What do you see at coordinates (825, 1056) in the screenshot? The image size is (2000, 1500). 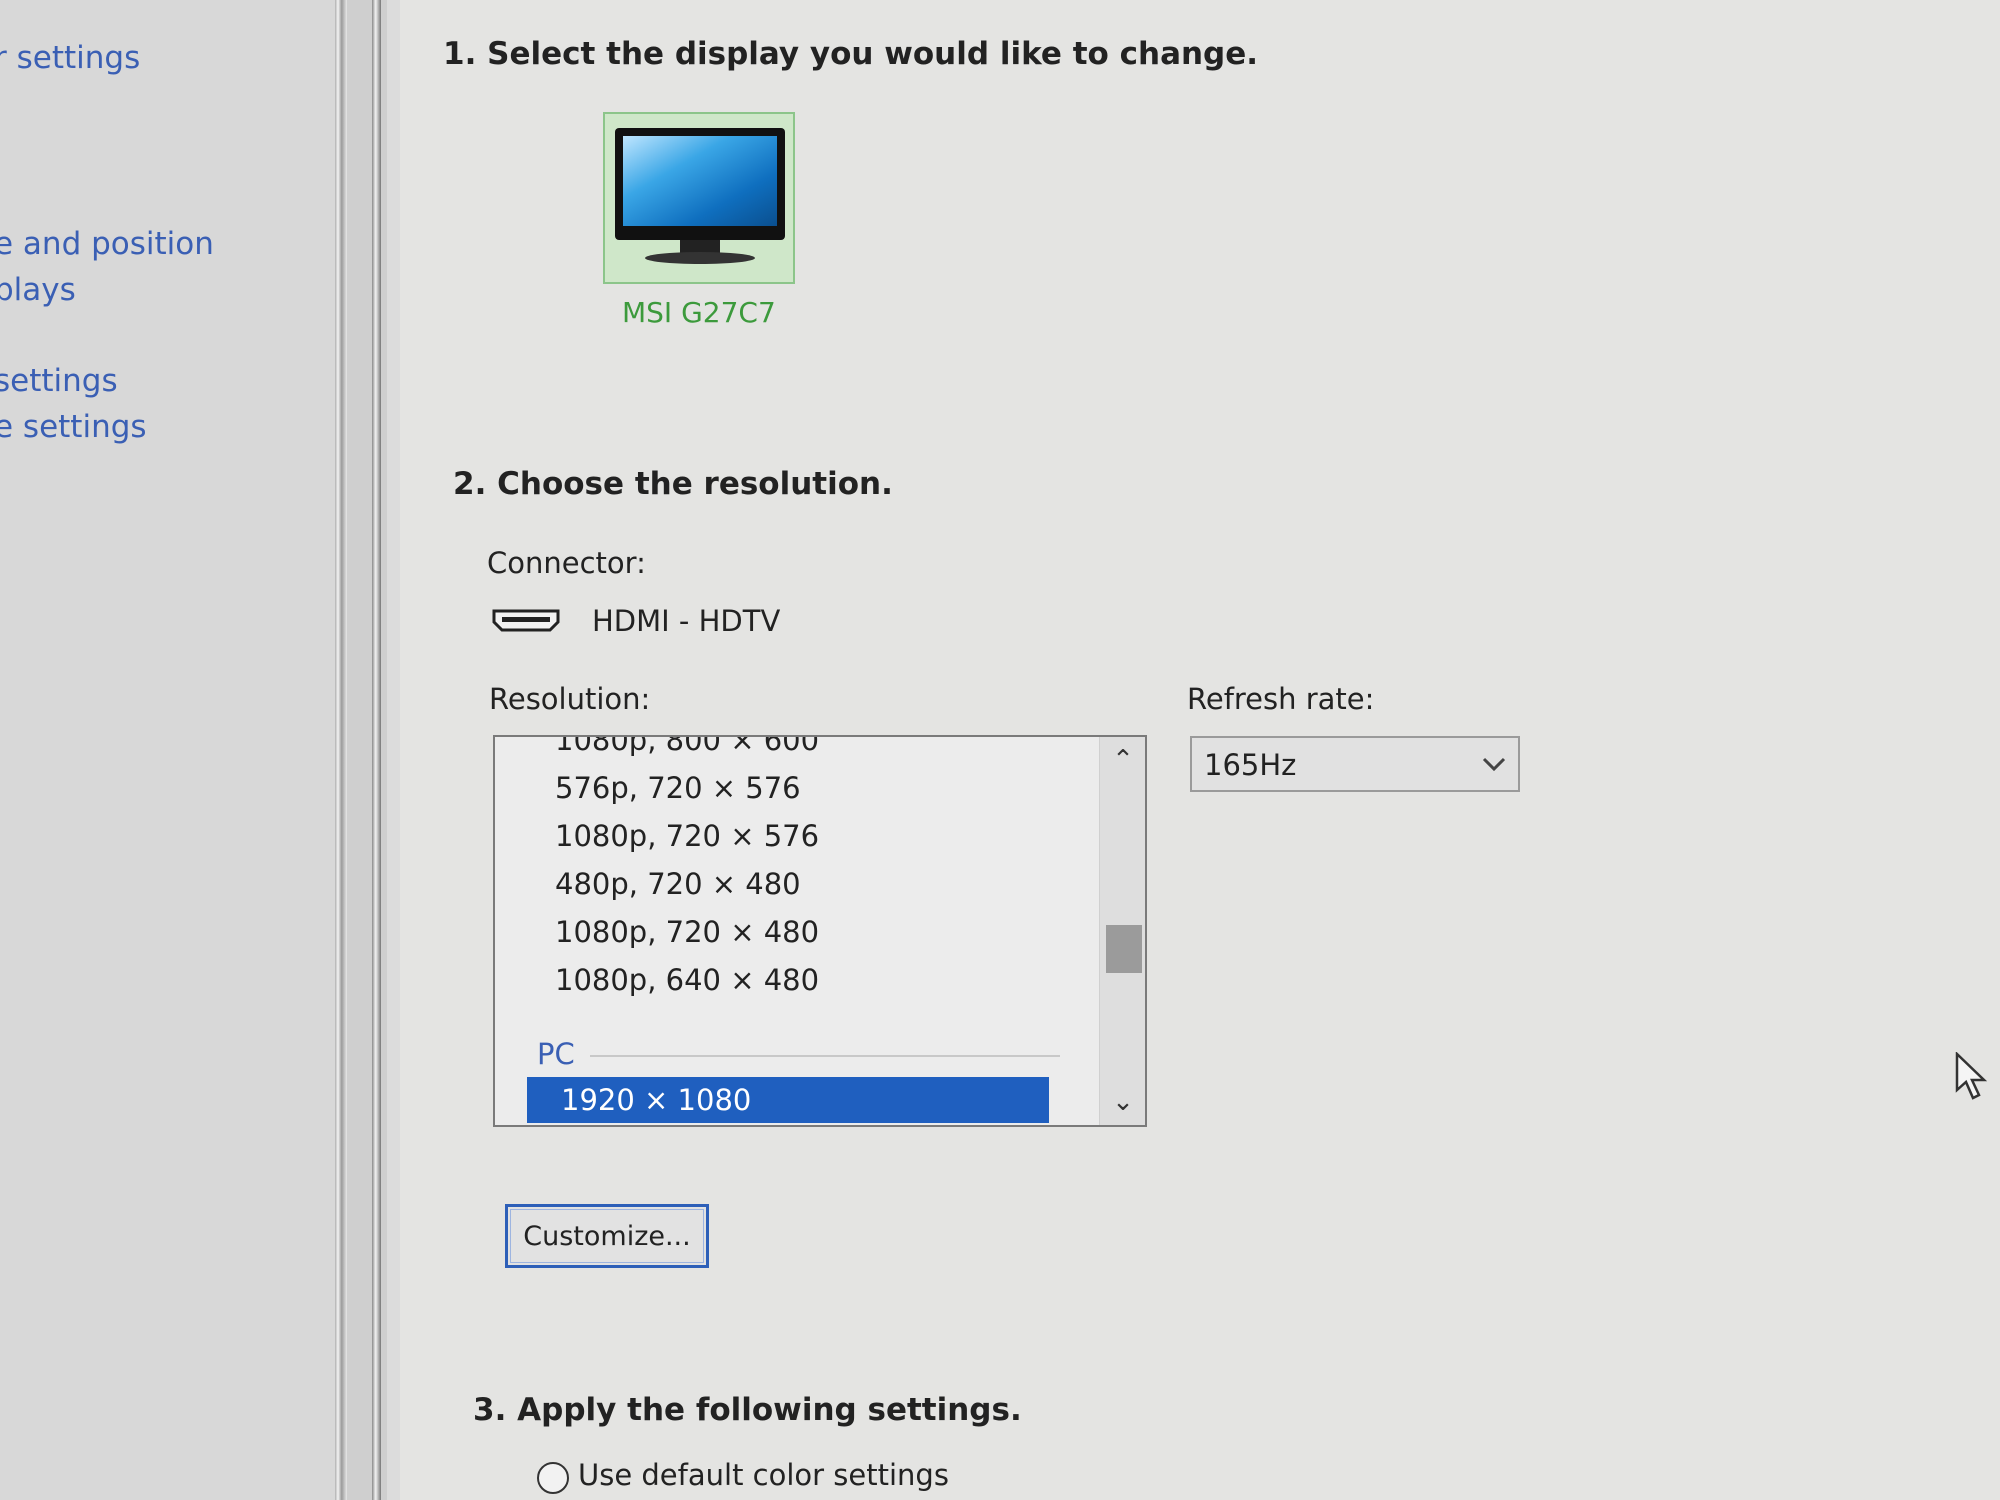 I see `group-divider` at bounding box center [825, 1056].